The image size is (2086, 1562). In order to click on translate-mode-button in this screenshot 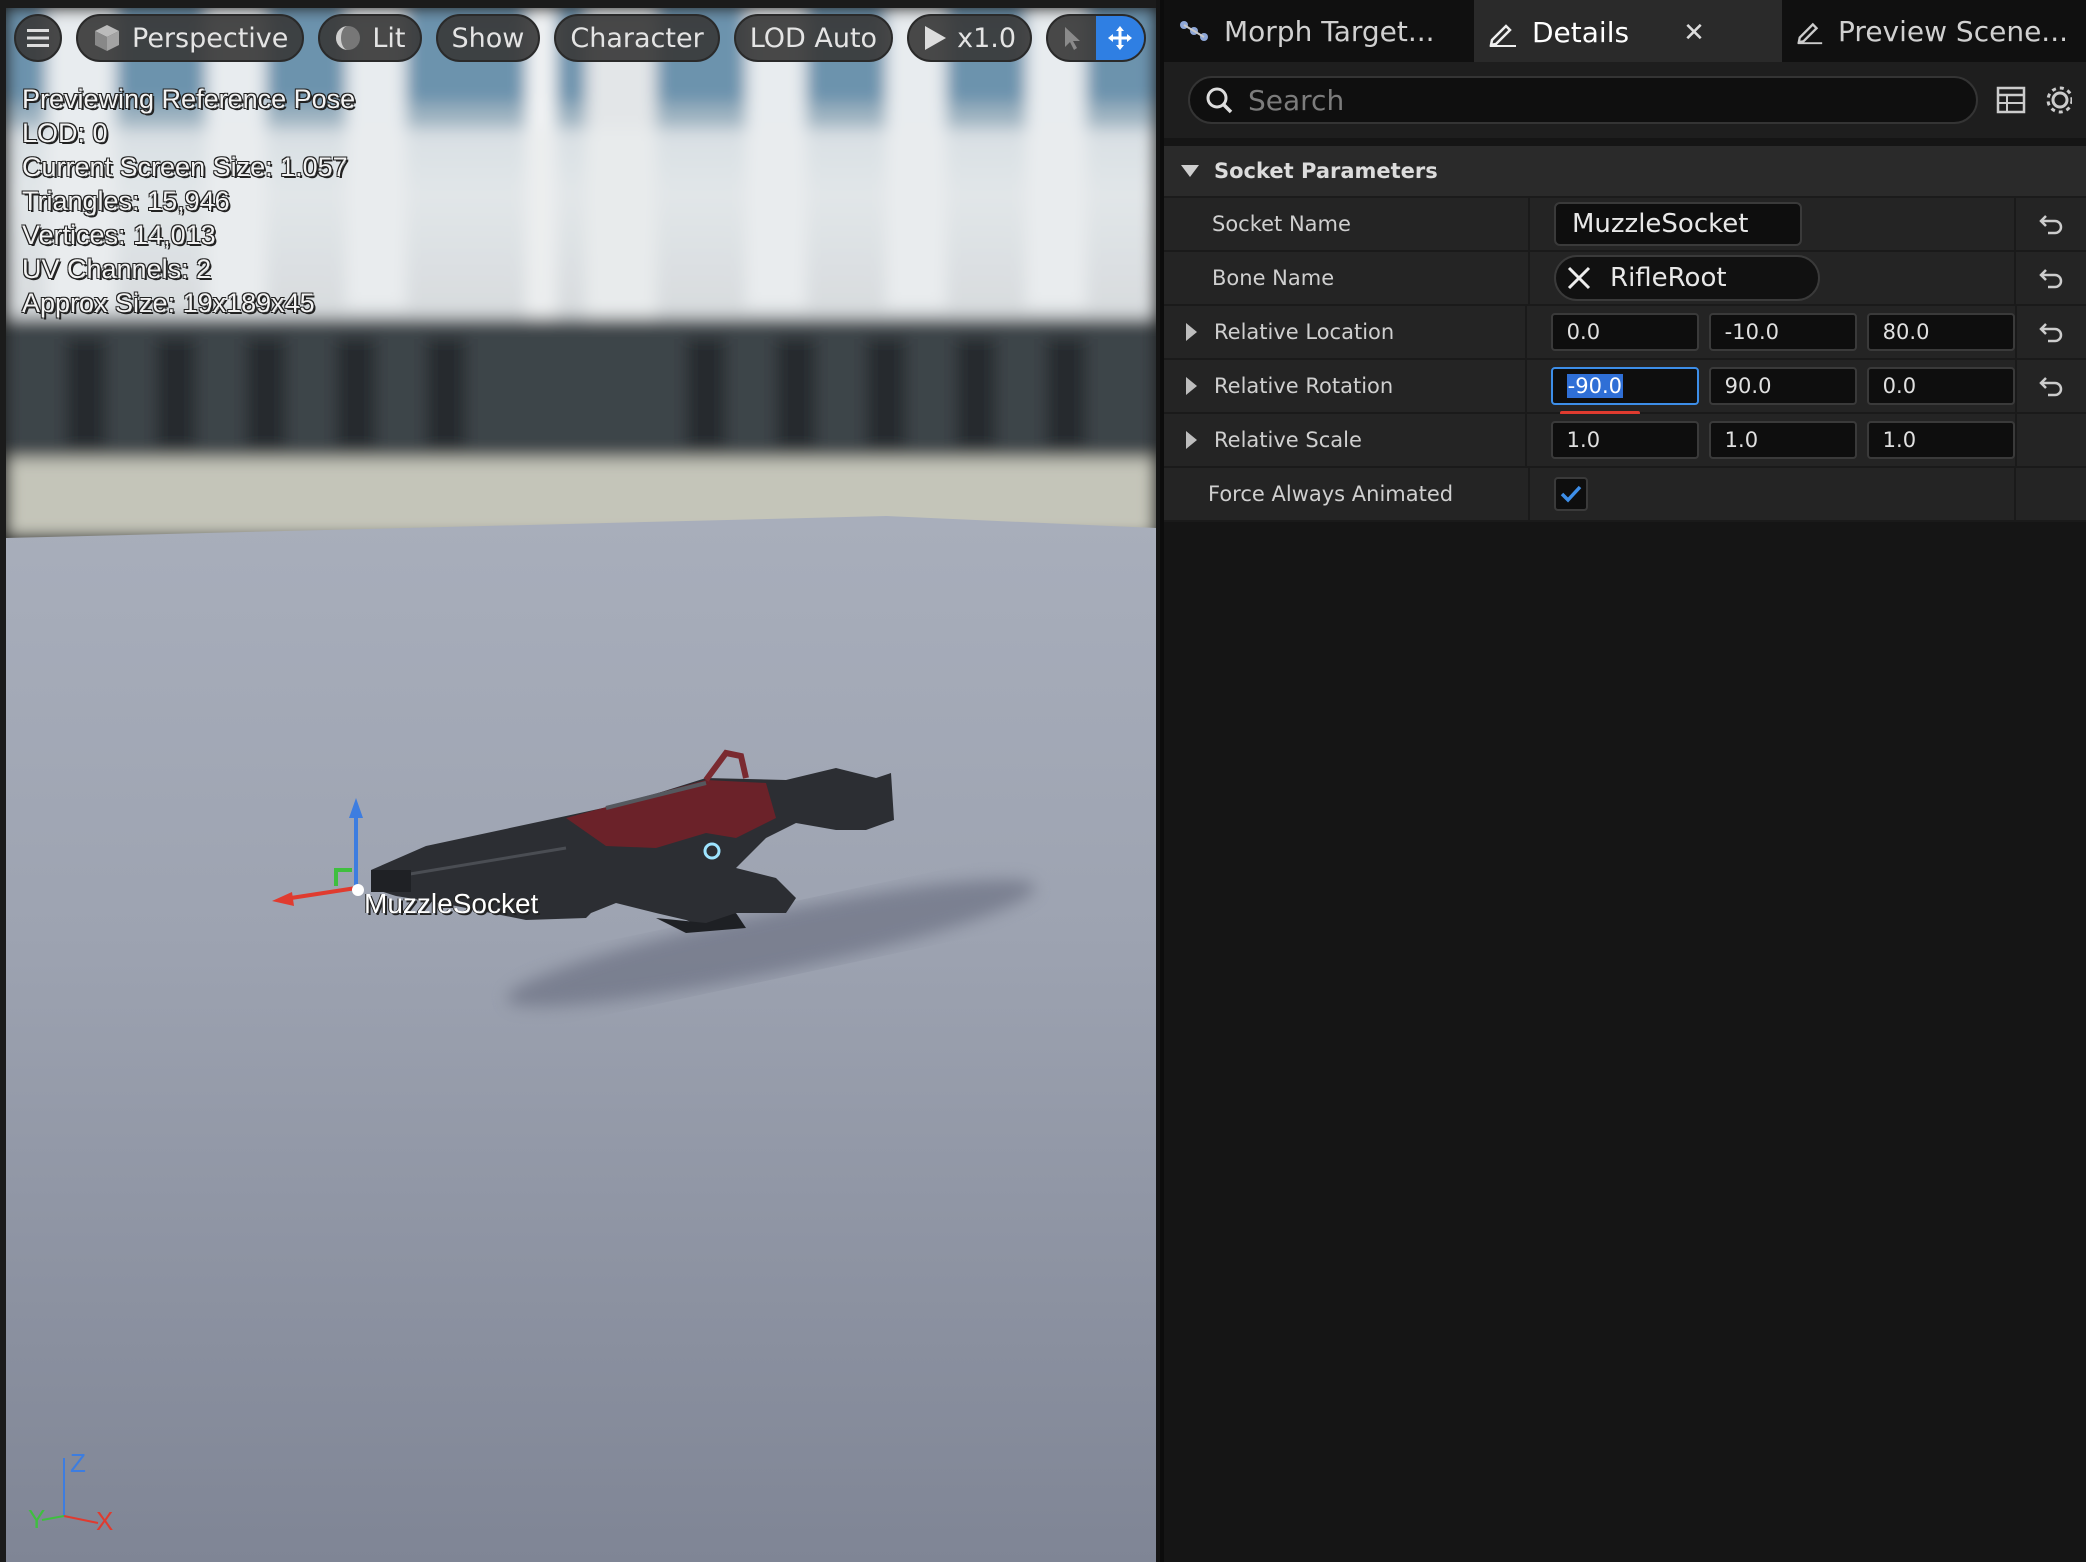, I will do `click(1120, 38)`.